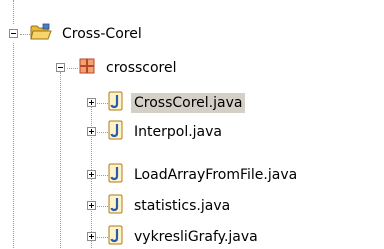  What do you see at coordinates (41, 34) in the screenshot?
I see `project-folder-icon` at bounding box center [41, 34].